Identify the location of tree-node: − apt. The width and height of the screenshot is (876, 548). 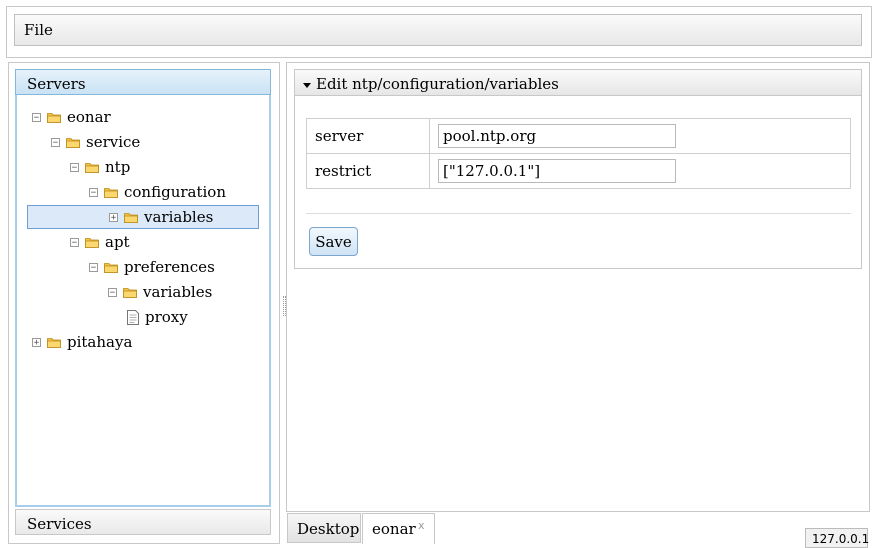
(100, 242).